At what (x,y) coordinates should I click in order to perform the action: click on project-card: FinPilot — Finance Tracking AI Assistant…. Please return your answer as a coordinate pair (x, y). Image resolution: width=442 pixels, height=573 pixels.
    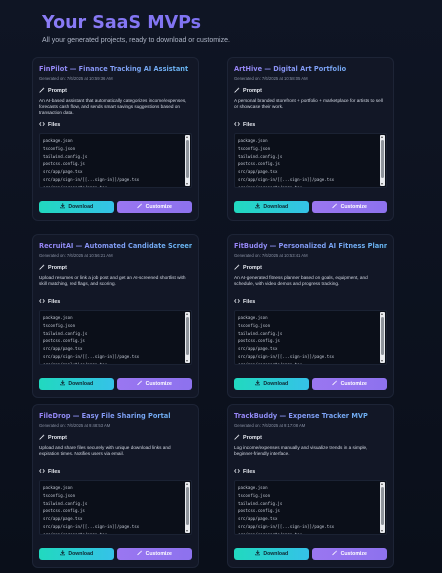
    Looking at the image, I should click on (115, 139).